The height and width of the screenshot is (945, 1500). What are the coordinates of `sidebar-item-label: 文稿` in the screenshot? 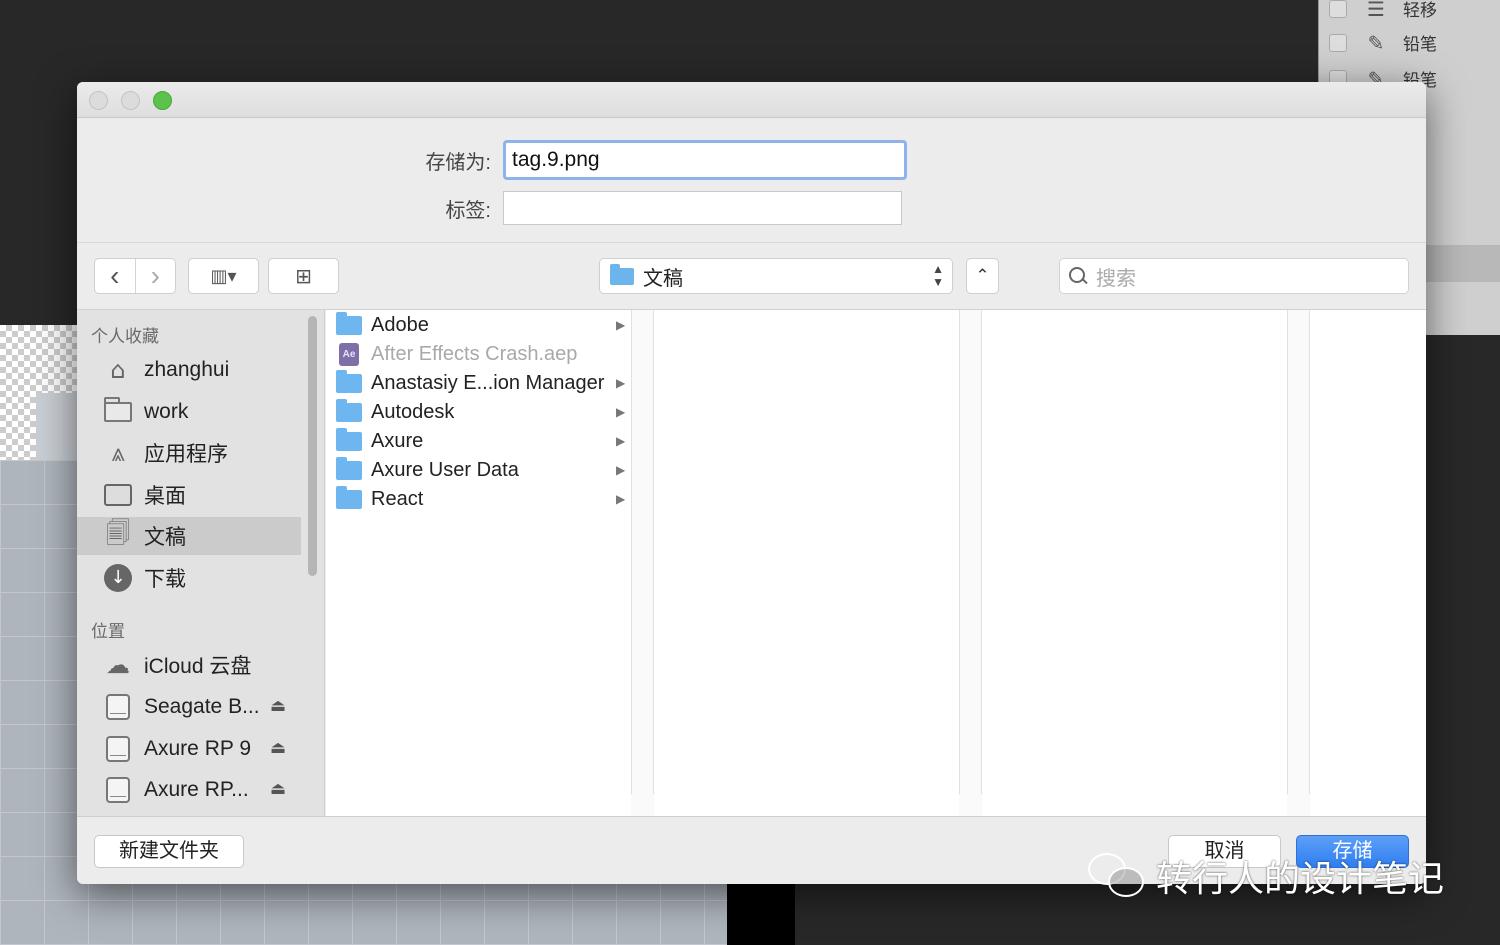 It's located at (165, 537).